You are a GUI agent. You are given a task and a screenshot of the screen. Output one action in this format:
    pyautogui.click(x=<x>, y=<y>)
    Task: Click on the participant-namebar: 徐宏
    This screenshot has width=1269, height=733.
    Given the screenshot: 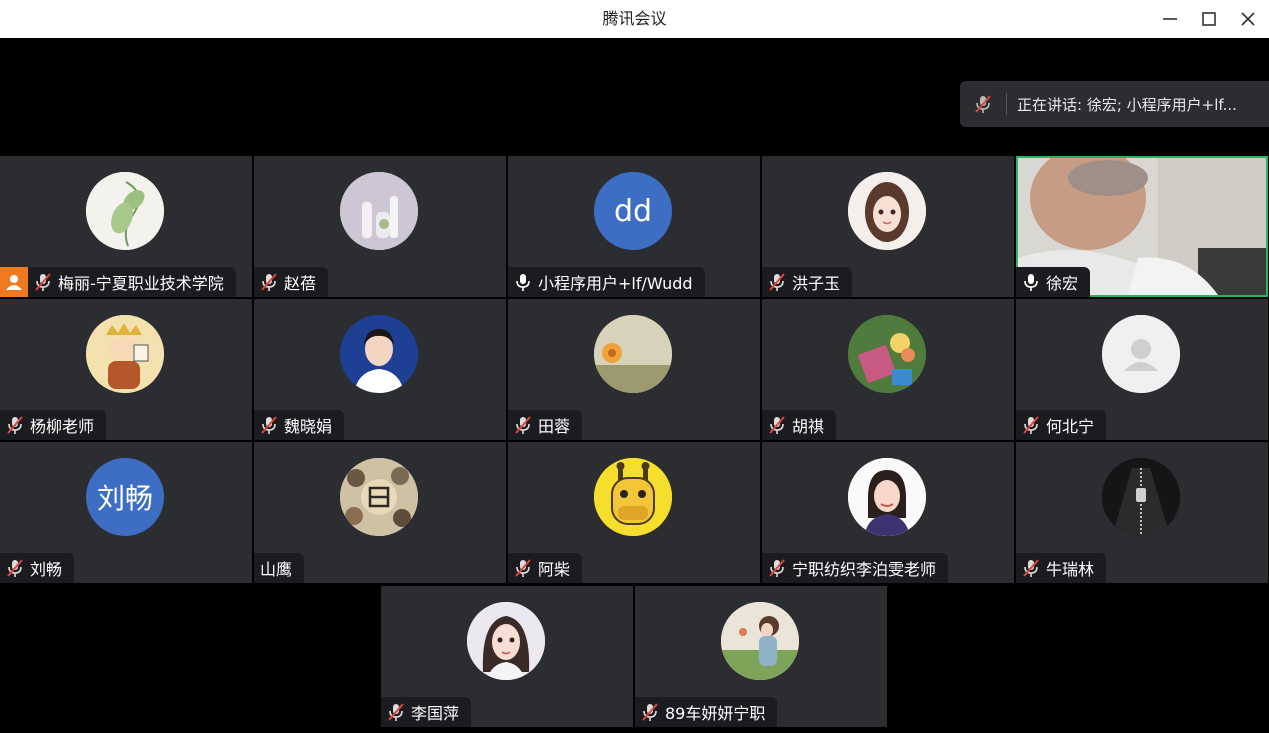 What is the action you would take?
    pyautogui.click(x=1053, y=282)
    